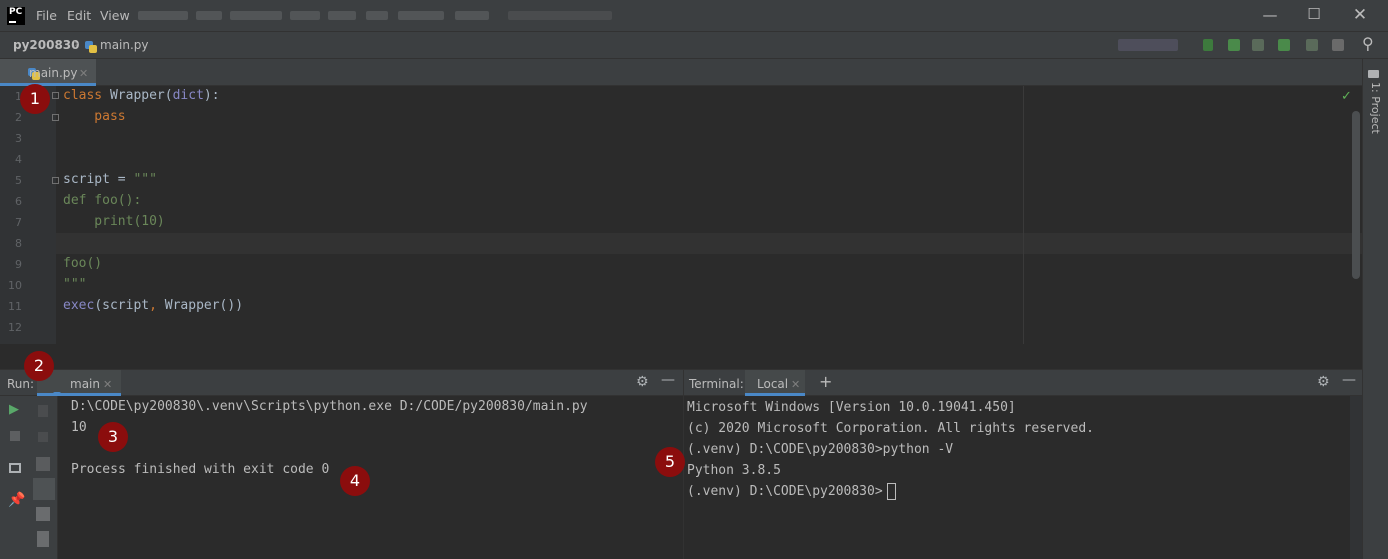  What do you see at coordinates (124, 45) in the screenshot?
I see `breadcrumb-file: main.py` at bounding box center [124, 45].